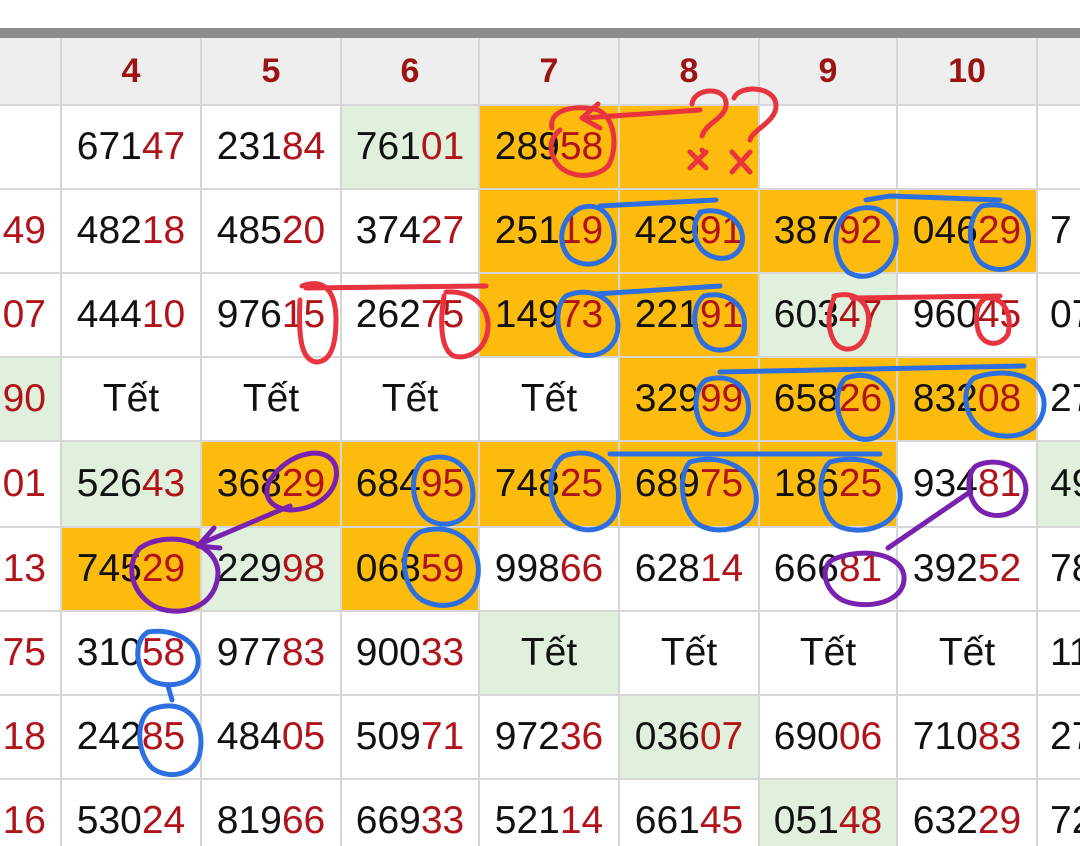 This screenshot has height=846, width=1080. Describe the element at coordinates (132, 813) in the screenshot. I see `result-cell: 530 24` at that location.